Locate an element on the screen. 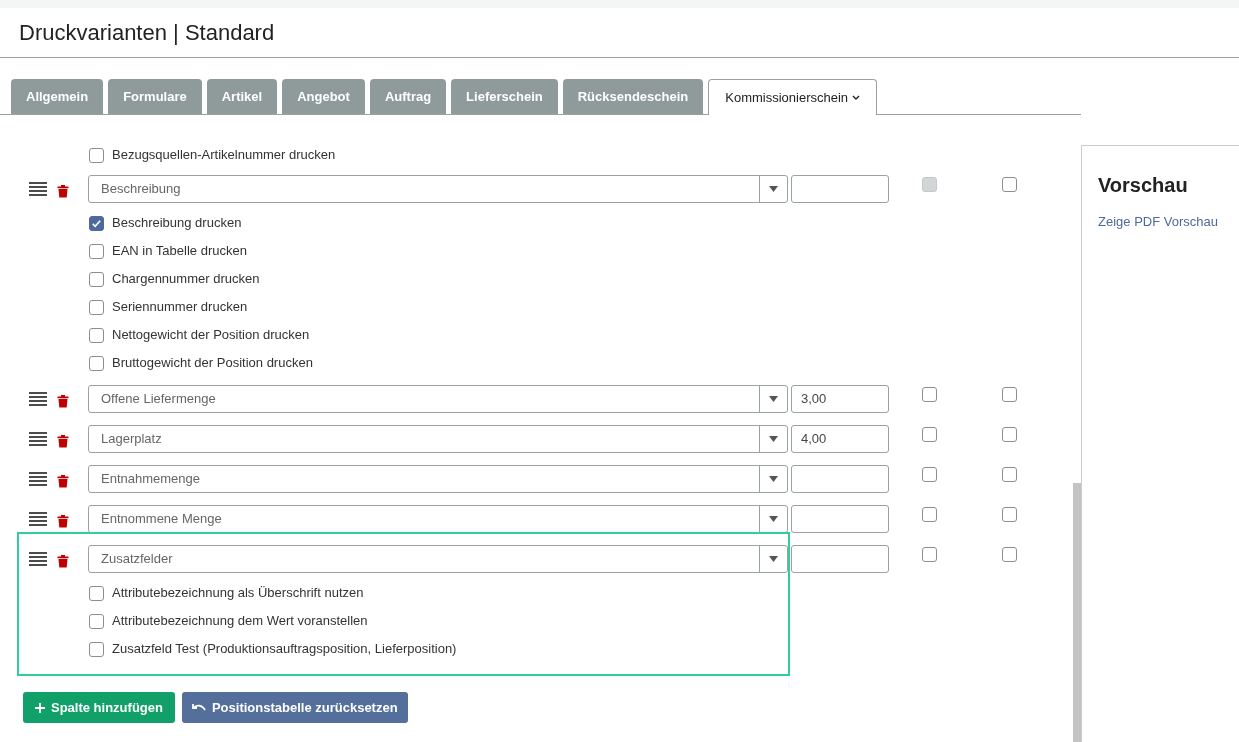 The image size is (1239, 742). option-label: EAN in Tabelle drucken is located at coordinates (179, 251).